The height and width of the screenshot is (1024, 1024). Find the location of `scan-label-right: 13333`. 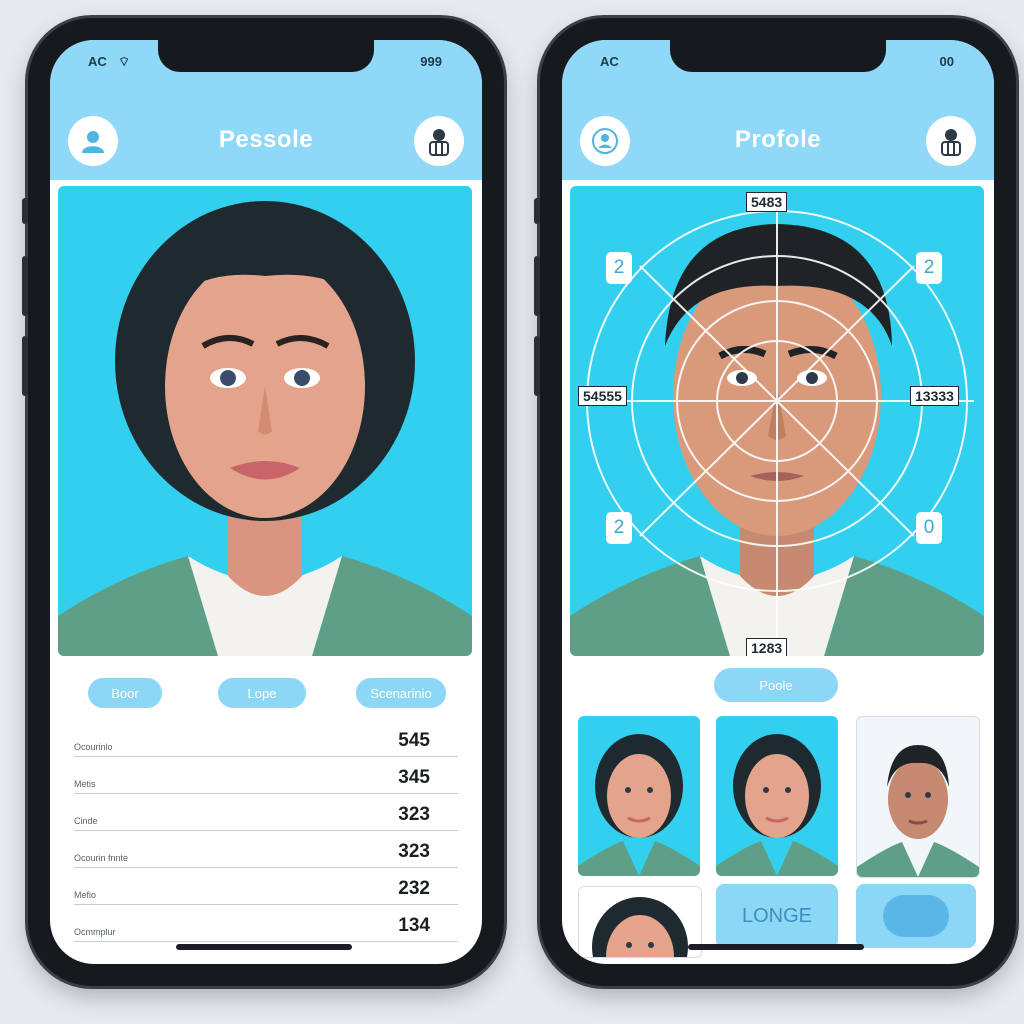

scan-label-right: 13333 is located at coordinates (934, 396).